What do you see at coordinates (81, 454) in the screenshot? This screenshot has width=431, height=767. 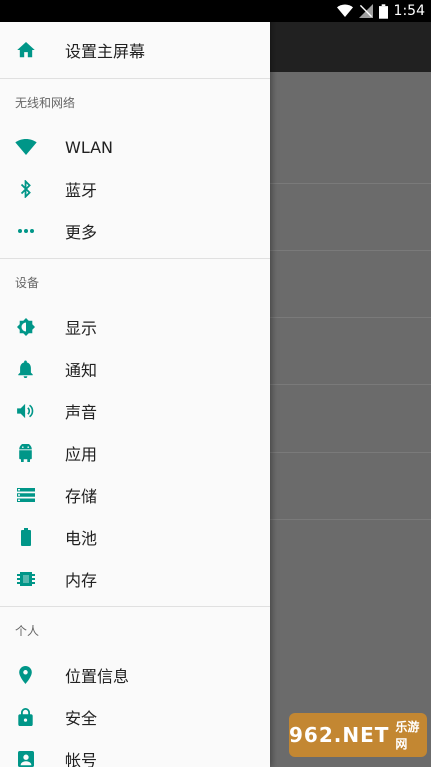 I see `drawer-item-label: 应用` at bounding box center [81, 454].